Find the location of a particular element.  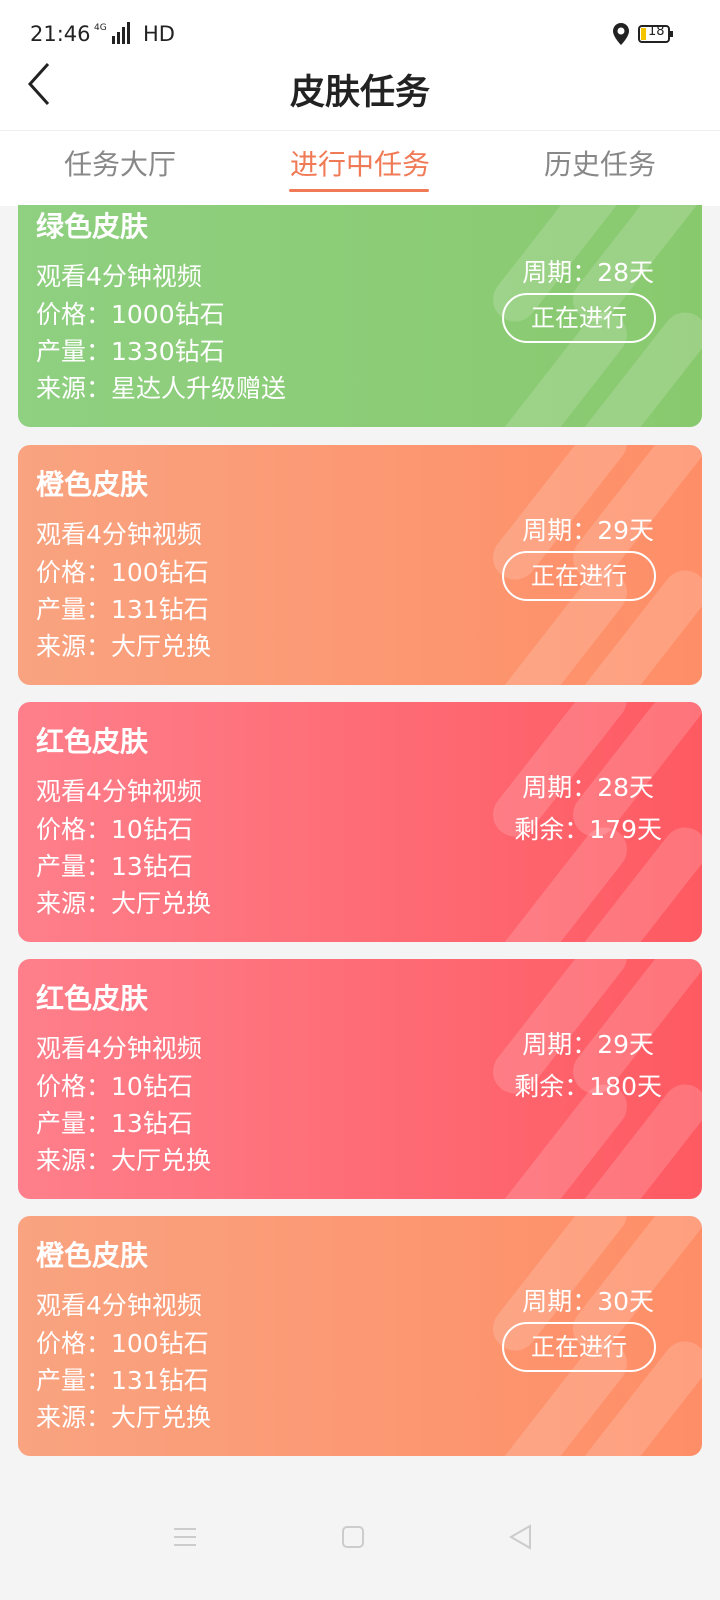

signal-icon: 4G is located at coordinates (112, 33).